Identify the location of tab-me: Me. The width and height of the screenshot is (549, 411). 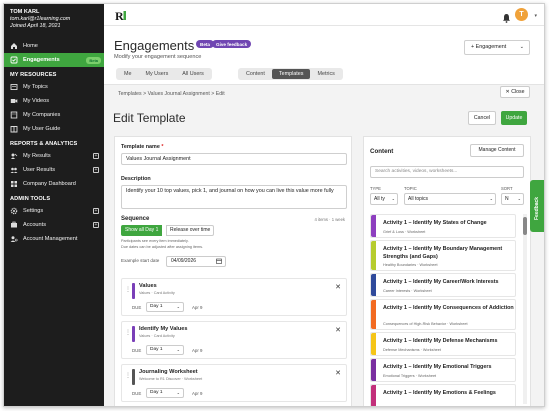
(128, 74).